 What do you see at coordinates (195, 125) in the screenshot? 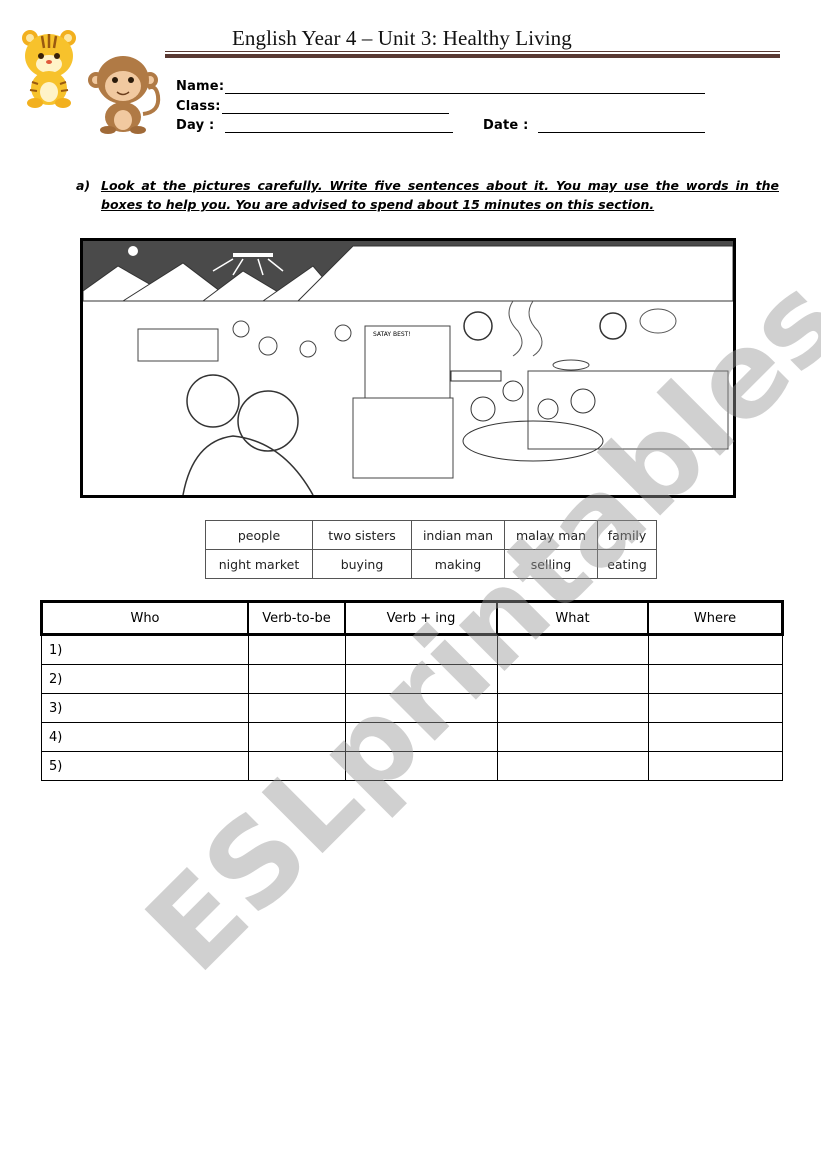
I see `day-label: Day :` at bounding box center [195, 125].